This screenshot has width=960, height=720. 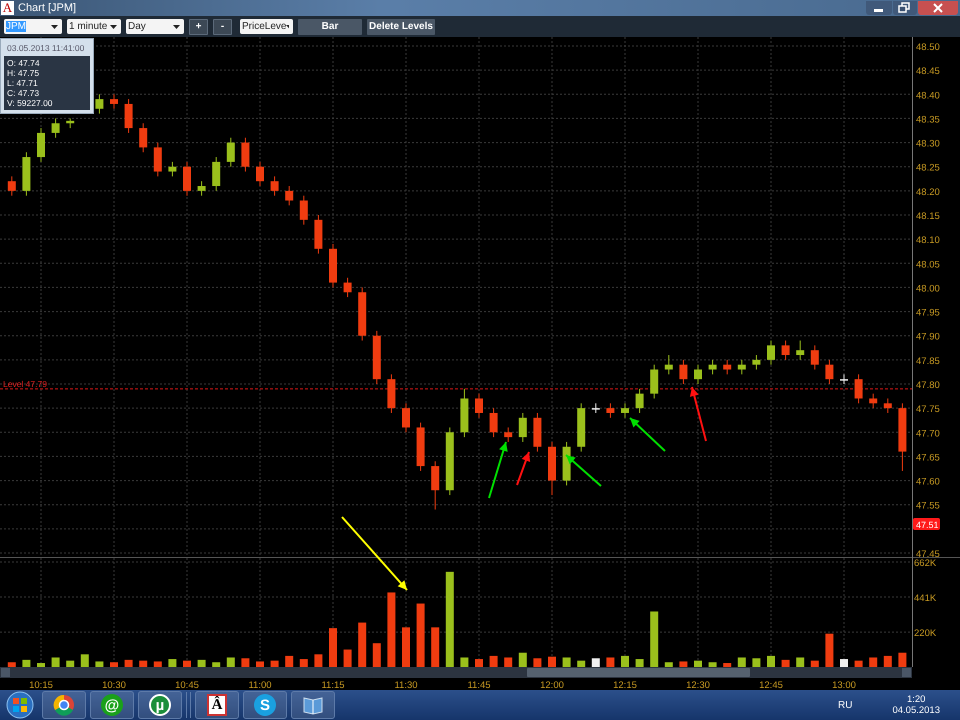 I want to click on time-label: 12:30, so click(x=698, y=685).